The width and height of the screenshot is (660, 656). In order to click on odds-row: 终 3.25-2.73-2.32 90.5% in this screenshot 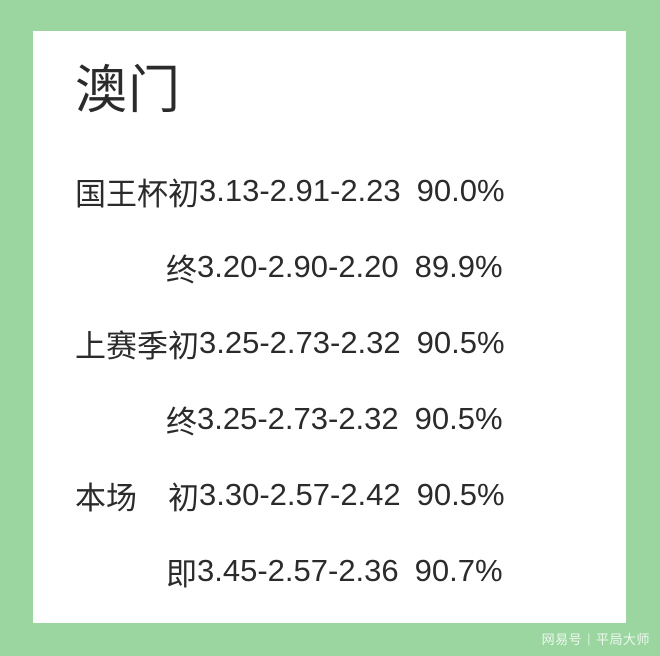, I will do `click(329, 419)`.